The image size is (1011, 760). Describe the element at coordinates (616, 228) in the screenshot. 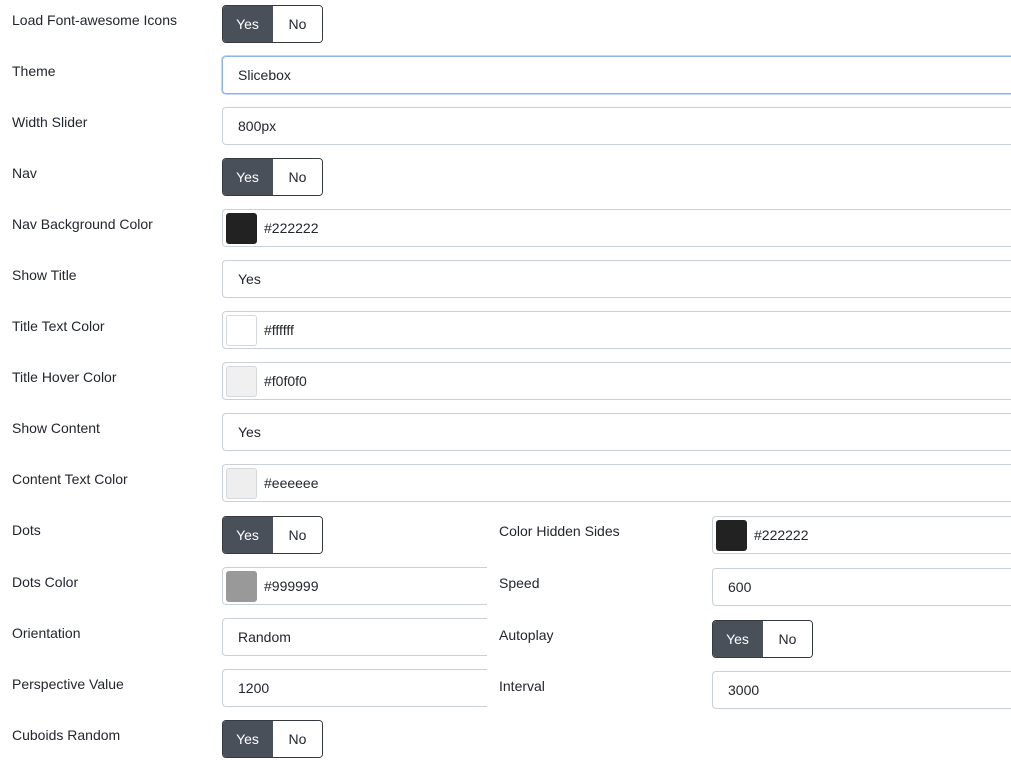

I see `nav-background-color-input: #222222` at that location.